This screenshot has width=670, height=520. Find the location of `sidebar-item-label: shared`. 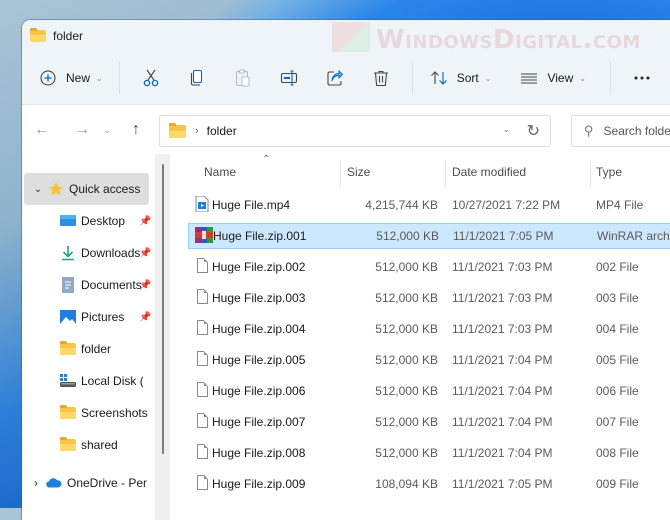

sidebar-item-label: shared is located at coordinates (99, 445).